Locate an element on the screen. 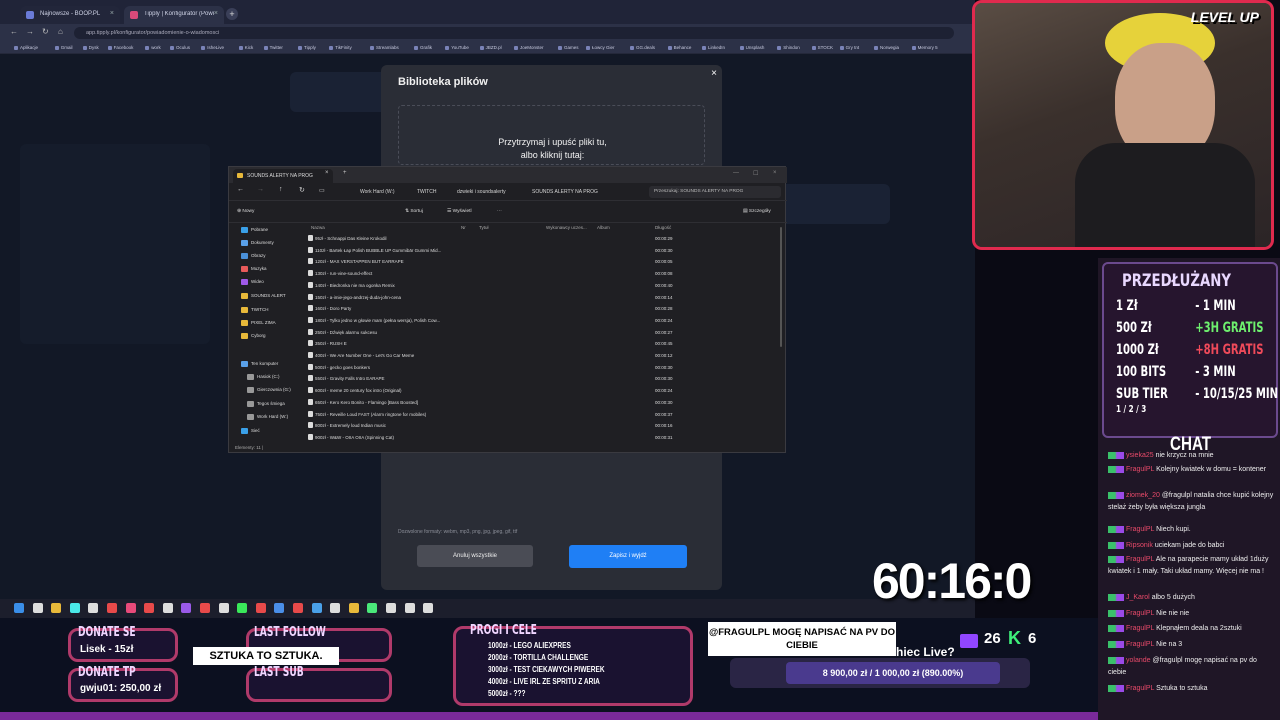 The image size is (1280, 720). more-button: ··· is located at coordinates (499, 211).